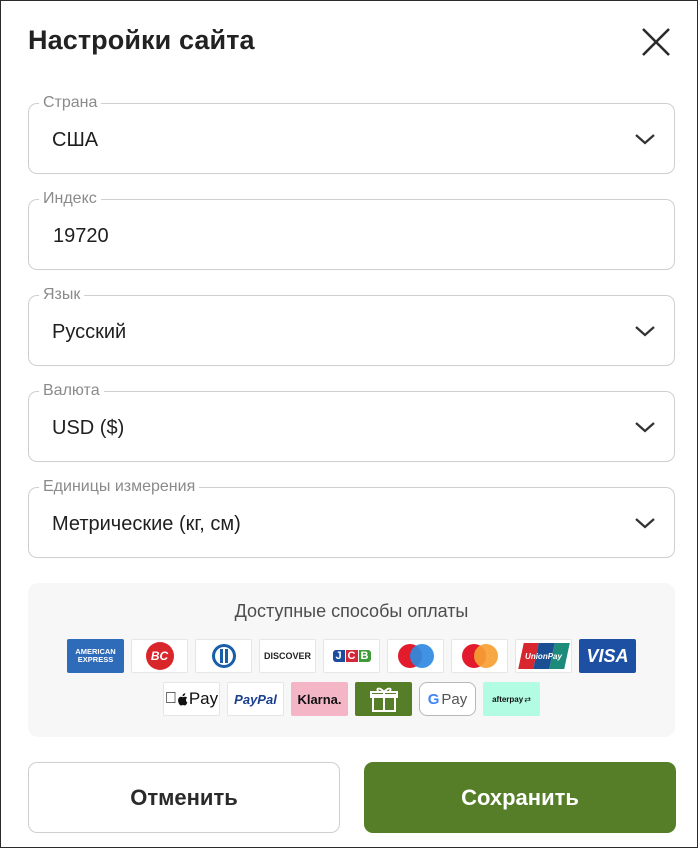 This screenshot has width=700, height=850. Describe the element at coordinates (333, 236) in the screenshot. I see `zip-input` at that location.